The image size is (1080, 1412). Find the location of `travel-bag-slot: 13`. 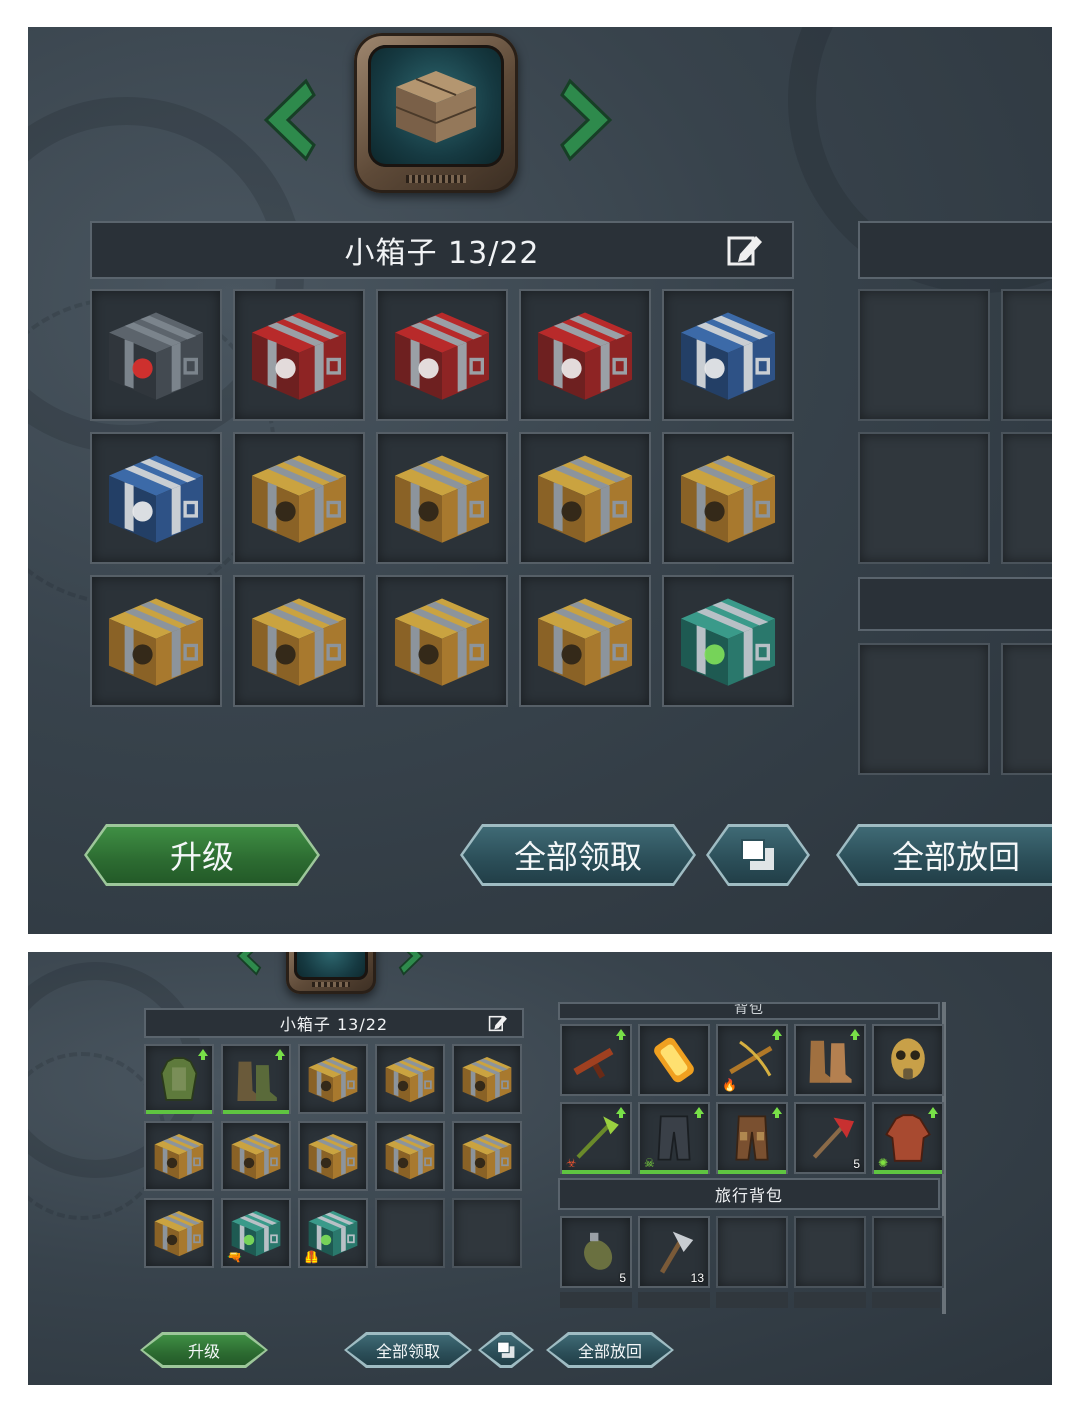

travel-bag-slot: 13 is located at coordinates (674, 1252).